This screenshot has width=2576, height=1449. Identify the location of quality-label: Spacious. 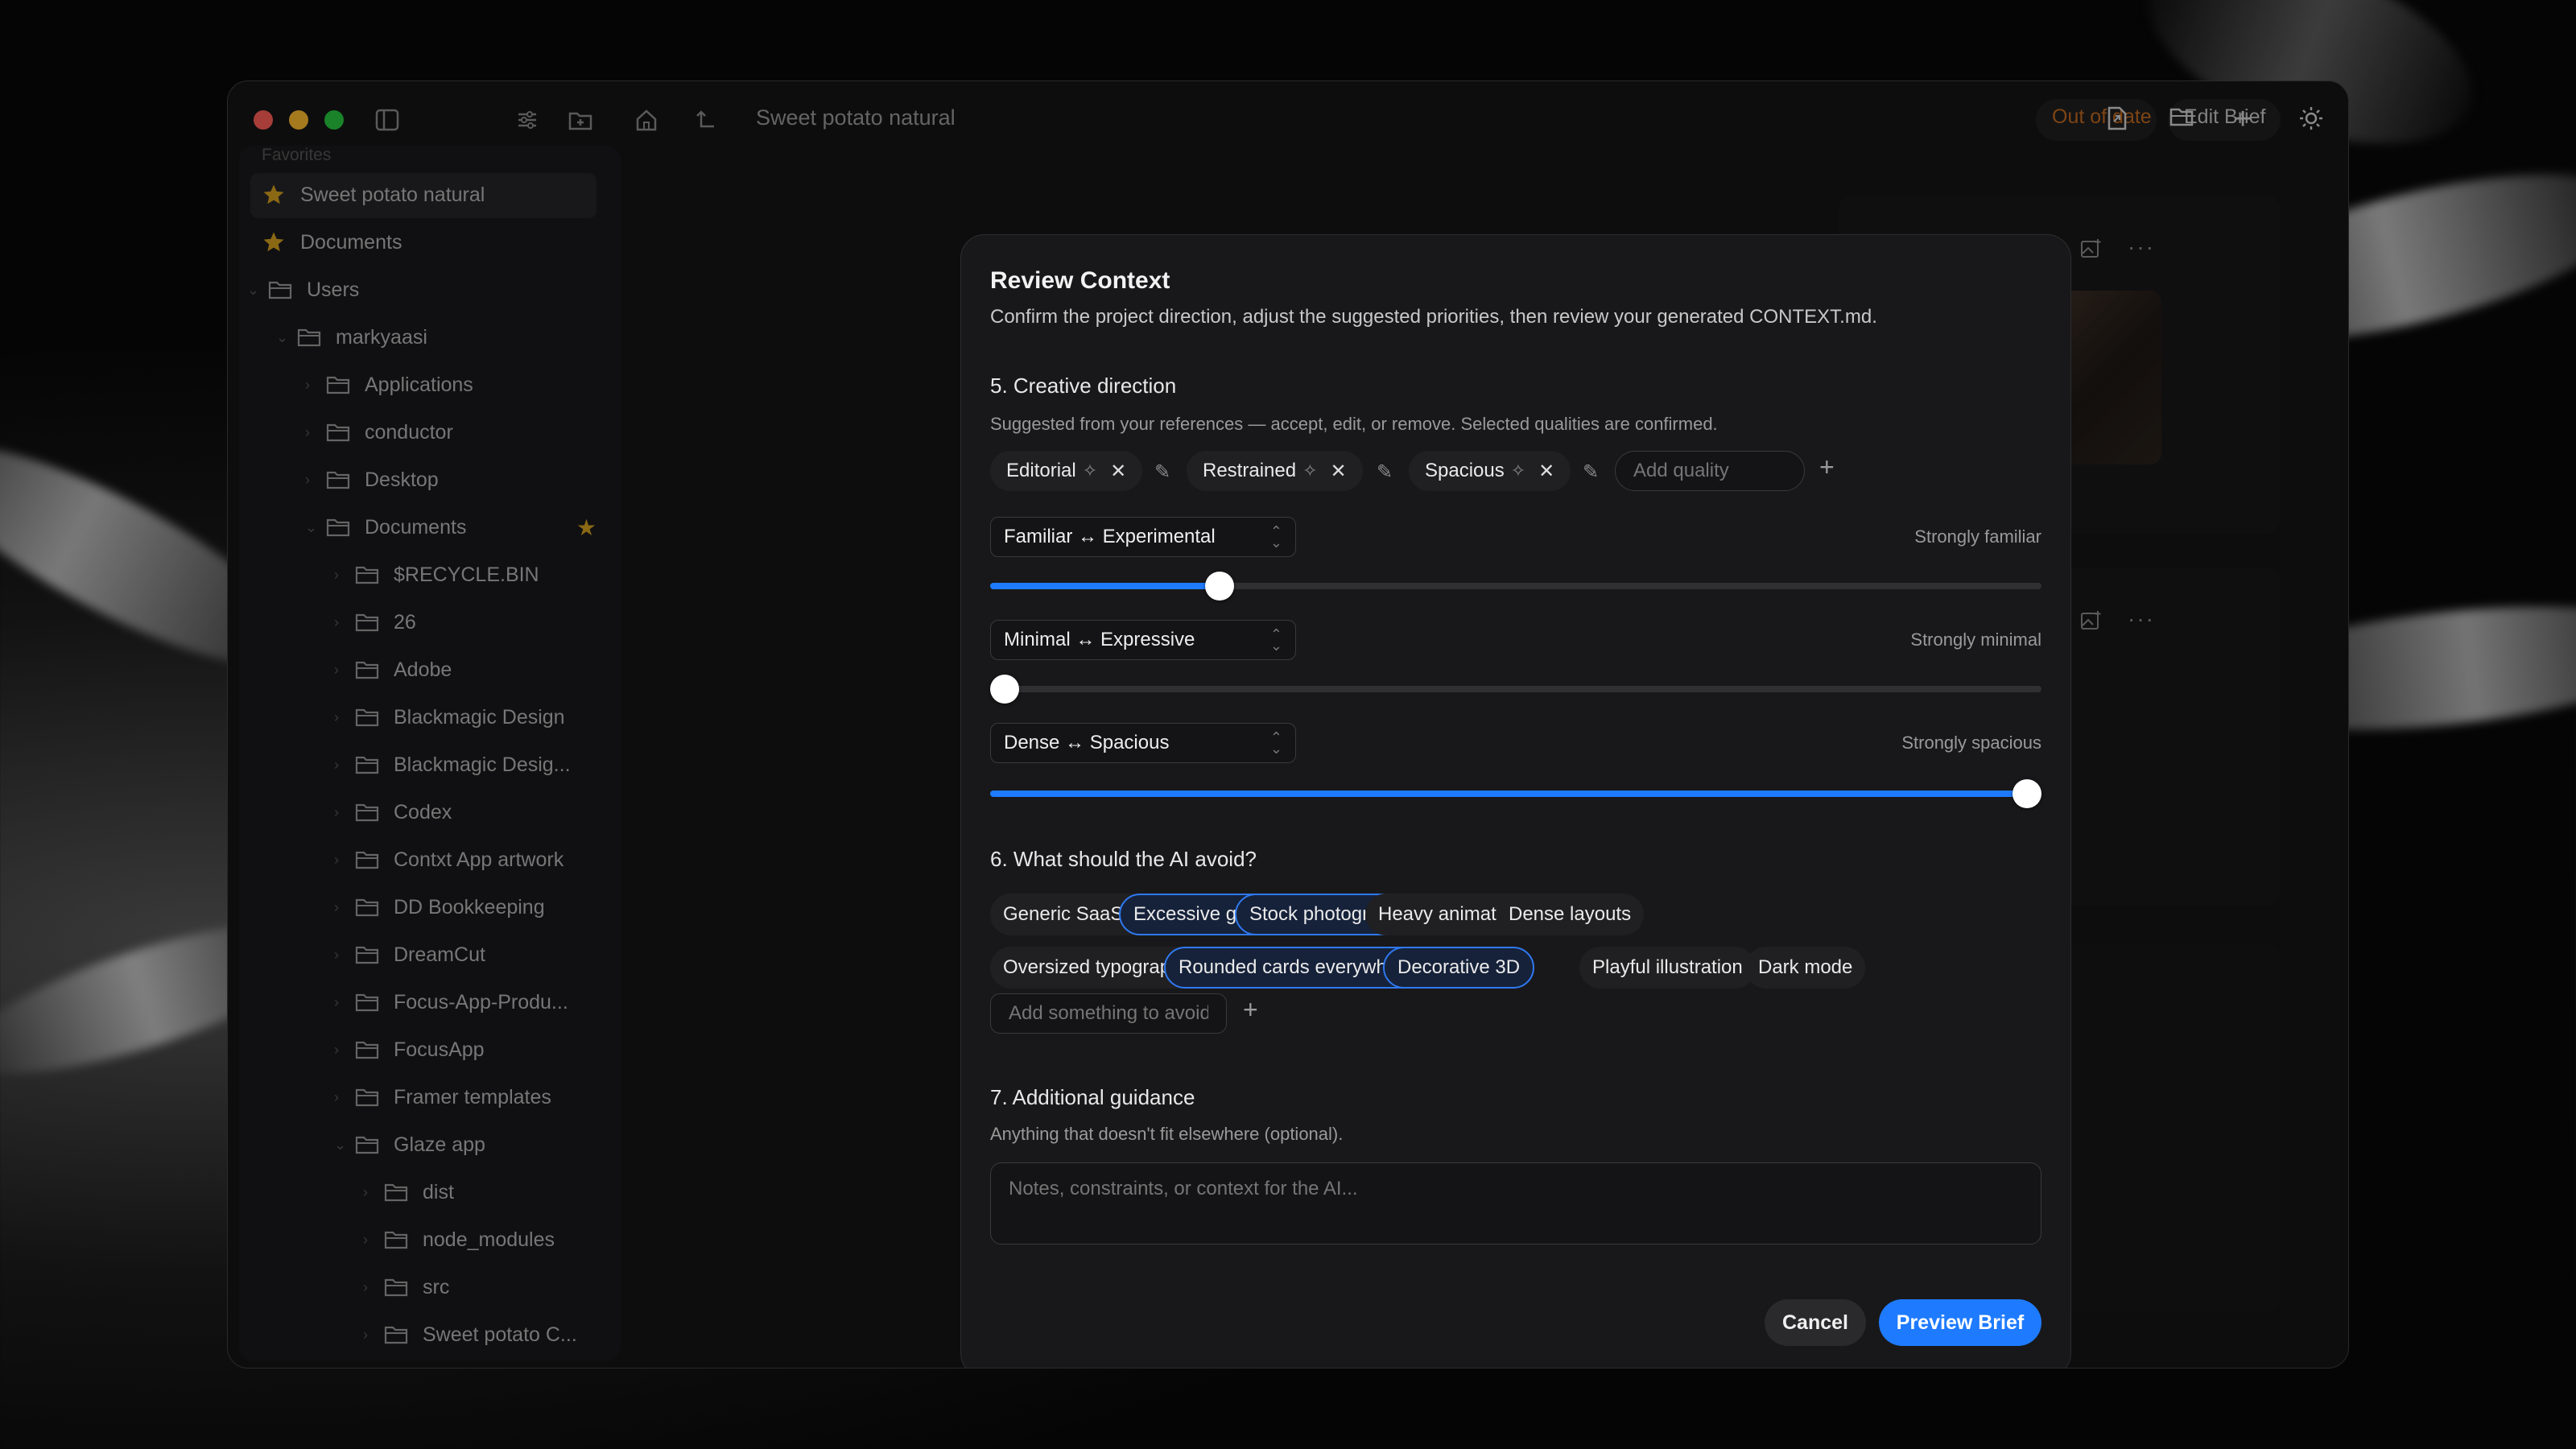
(1465, 470).